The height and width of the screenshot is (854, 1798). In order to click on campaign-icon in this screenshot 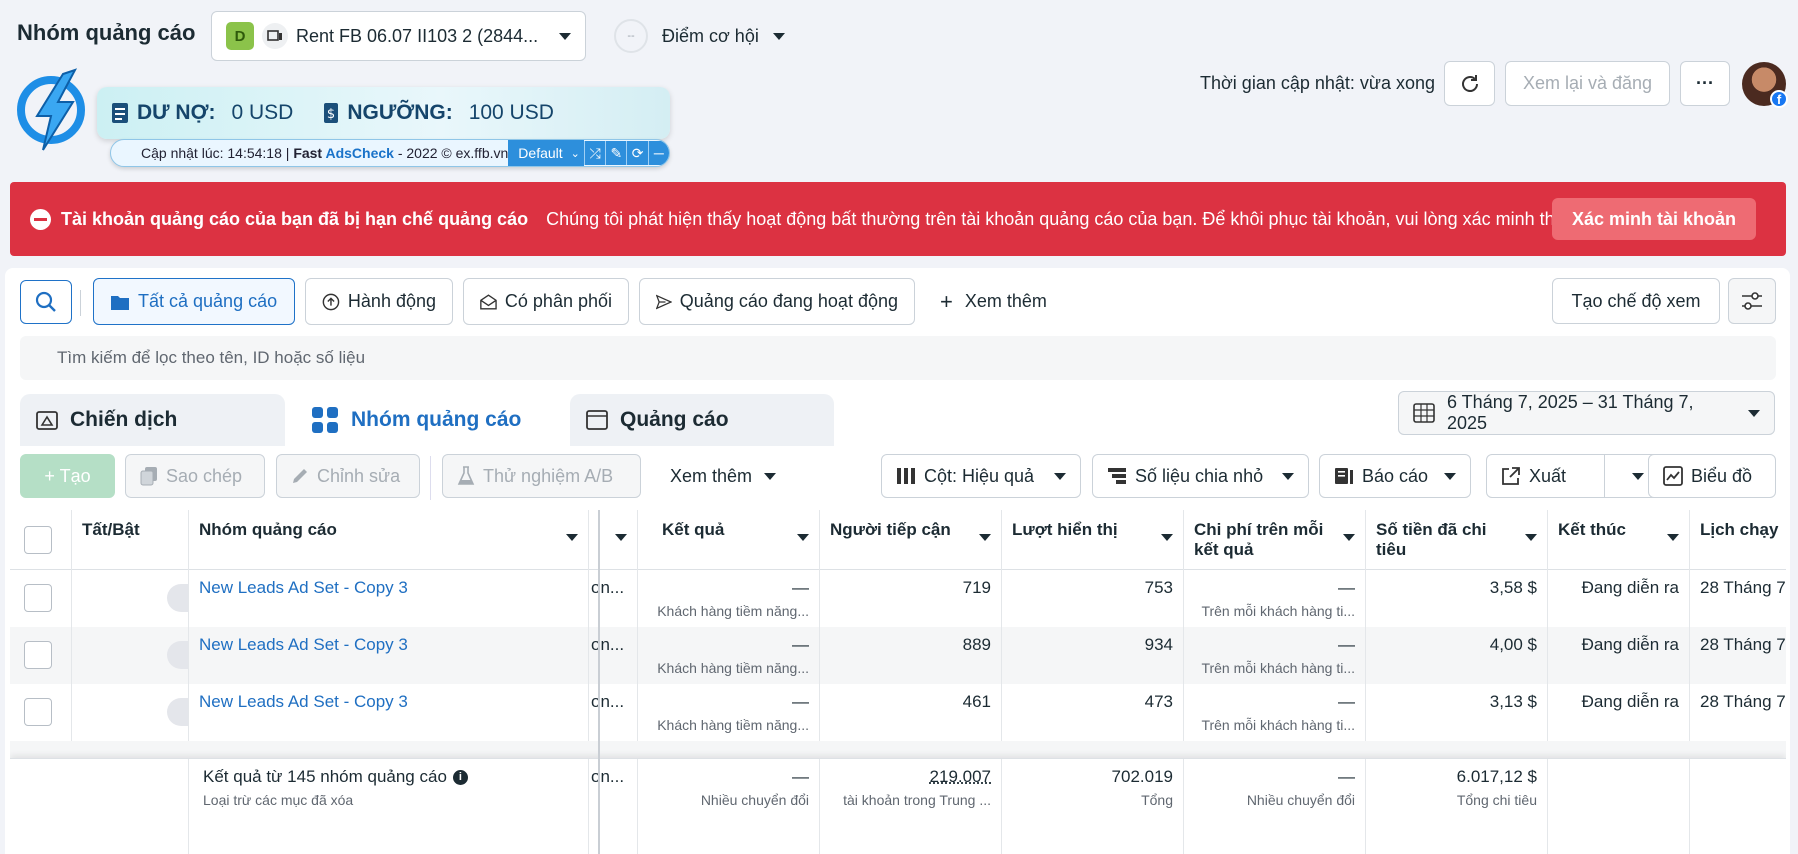, I will do `click(47, 420)`.